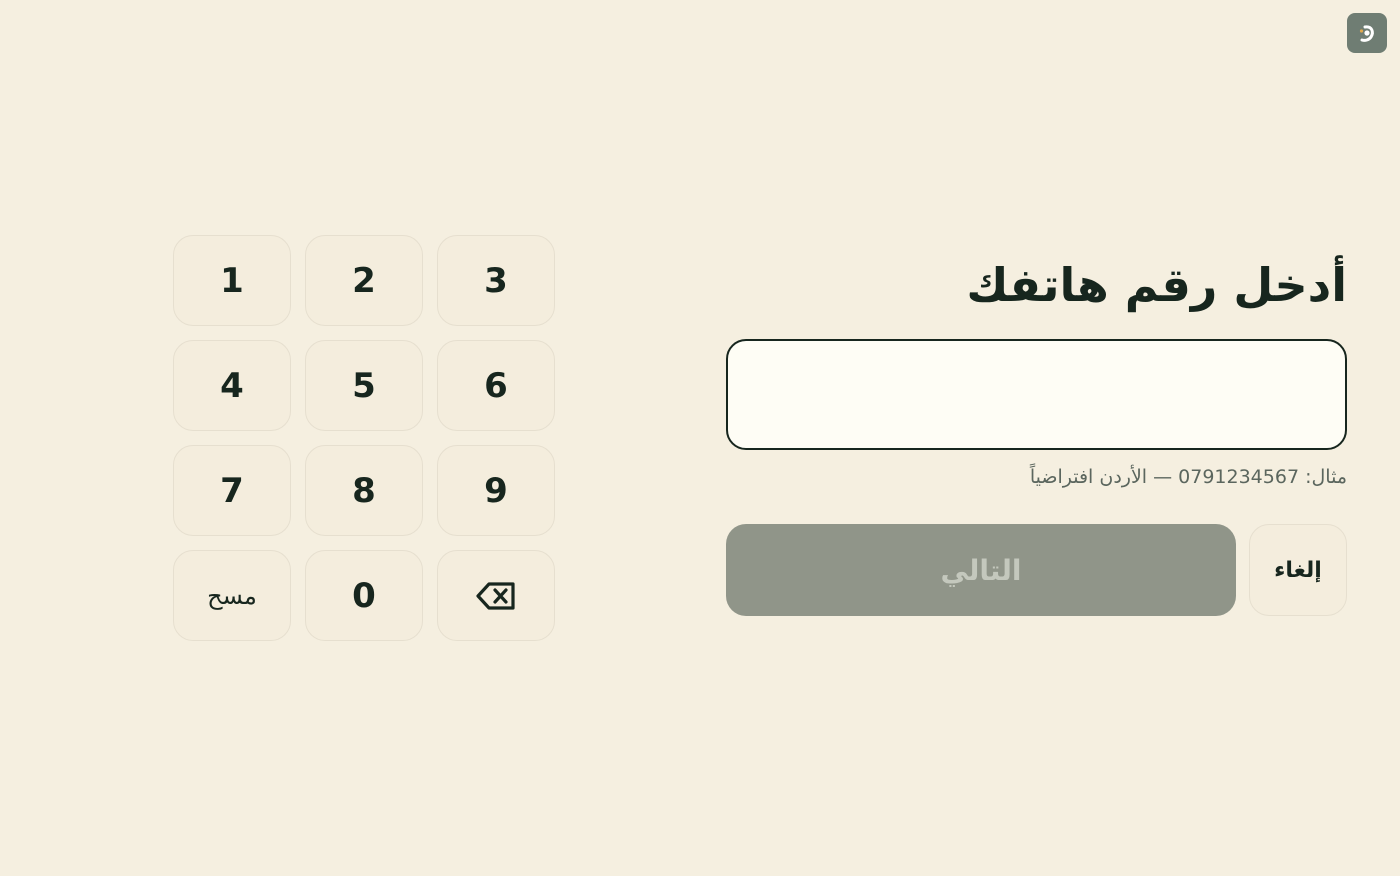 Image resolution: width=1400 pixels, height=876 pixels. Describe the element at coordinates (496, 490) in the screenshot. I see `key-9: 9` at that location.